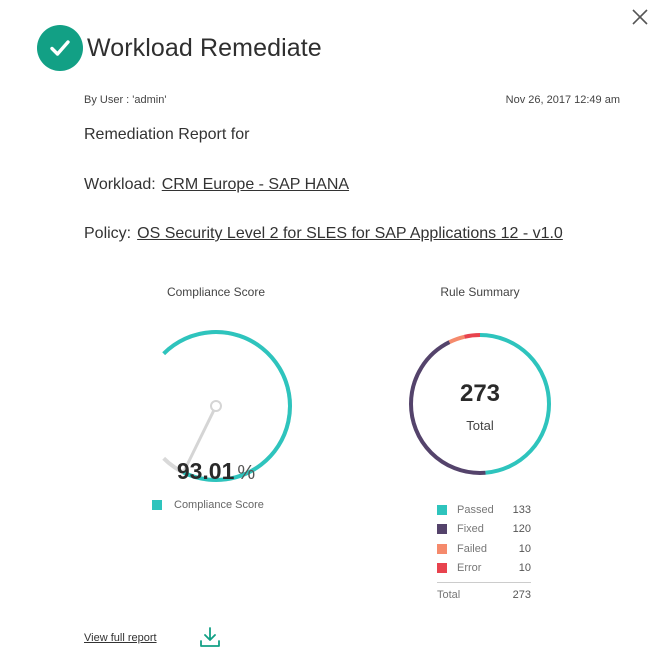 Image resolution: width=656 pixels, height=653 pixels. Describe the element at coordinates (219, 505) in the screenshot. I see `compliance-legend-label: Compliance Score` at that location.